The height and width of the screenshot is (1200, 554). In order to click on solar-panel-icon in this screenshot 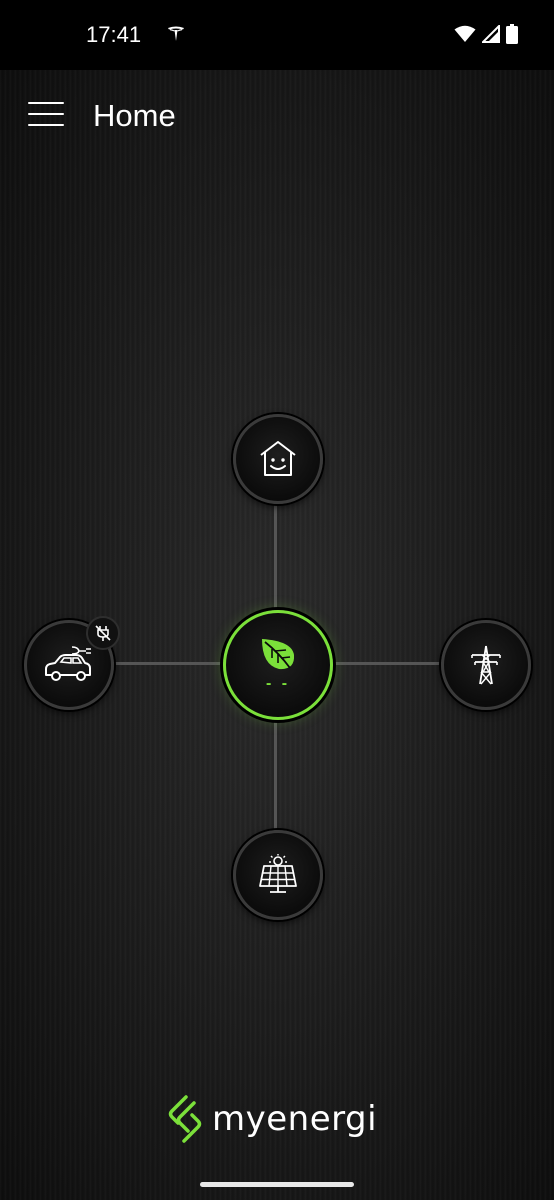, I will do `click(278, 873)`.